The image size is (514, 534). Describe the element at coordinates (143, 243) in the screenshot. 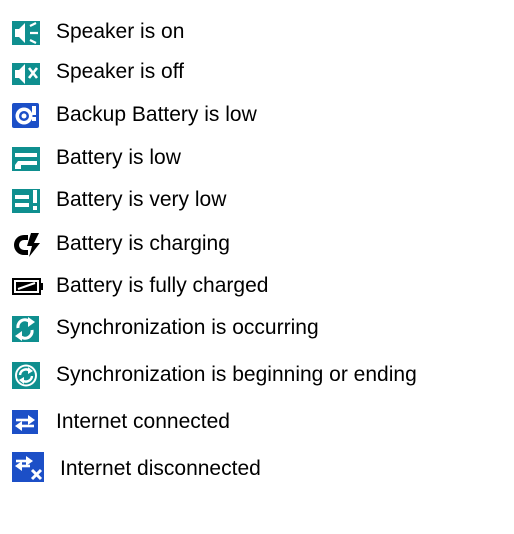

I see `legend-label: Battery is charging` at that location.